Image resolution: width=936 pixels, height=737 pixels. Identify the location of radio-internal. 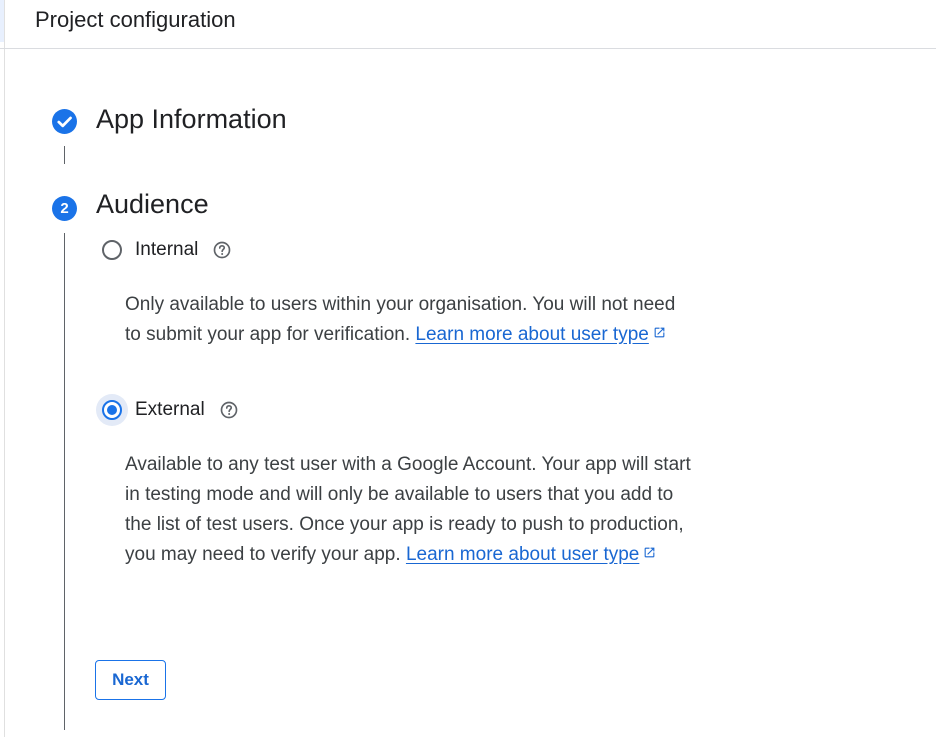
(112, 250).